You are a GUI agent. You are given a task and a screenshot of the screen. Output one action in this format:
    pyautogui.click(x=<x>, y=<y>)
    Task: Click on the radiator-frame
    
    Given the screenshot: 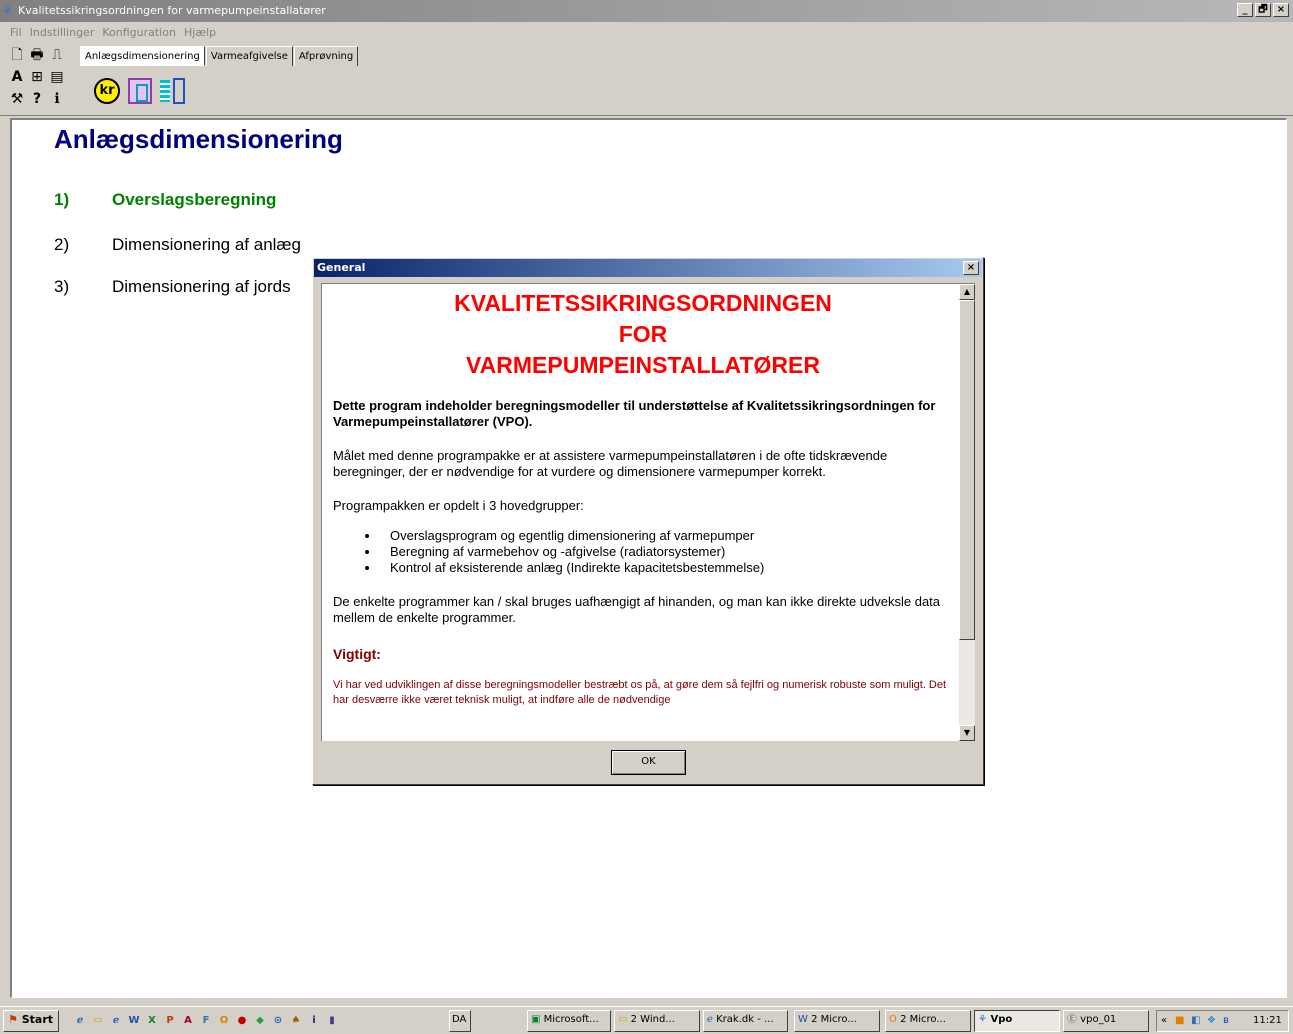 What is the action you would take?
    pyautogui.click(x=179, y=91)
    